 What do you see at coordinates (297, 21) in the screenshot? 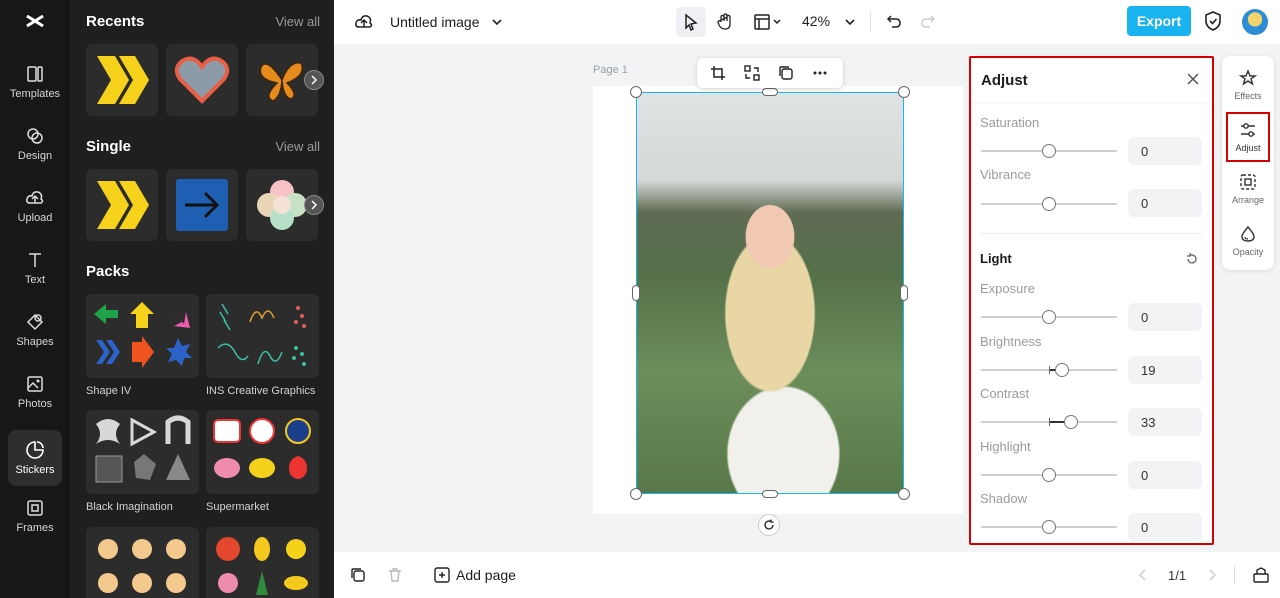
I see `recents-view-all-link: View all` at bounding box center [297, 21].